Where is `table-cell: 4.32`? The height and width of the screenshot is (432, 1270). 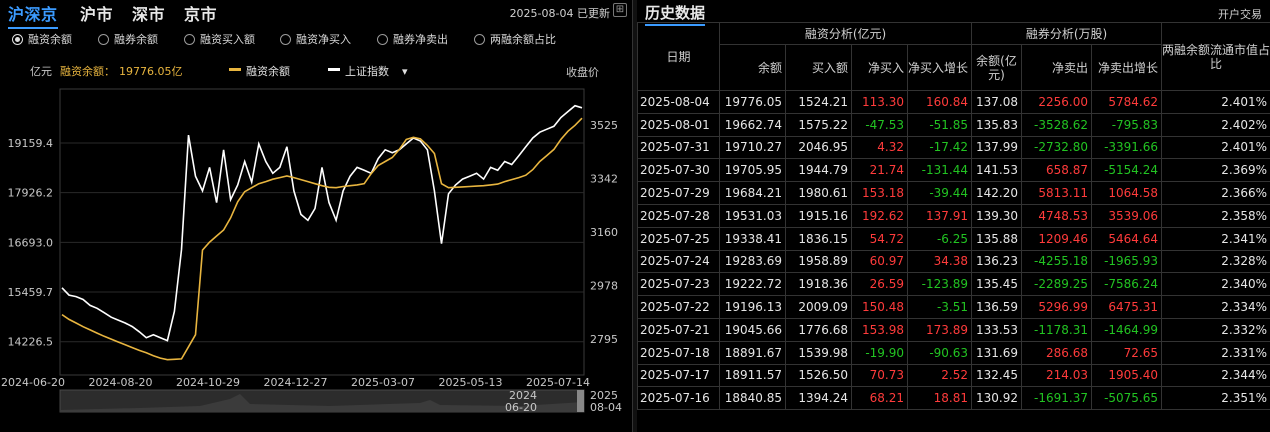
table-cell: 4.32 is located at coordinates (879, 147).